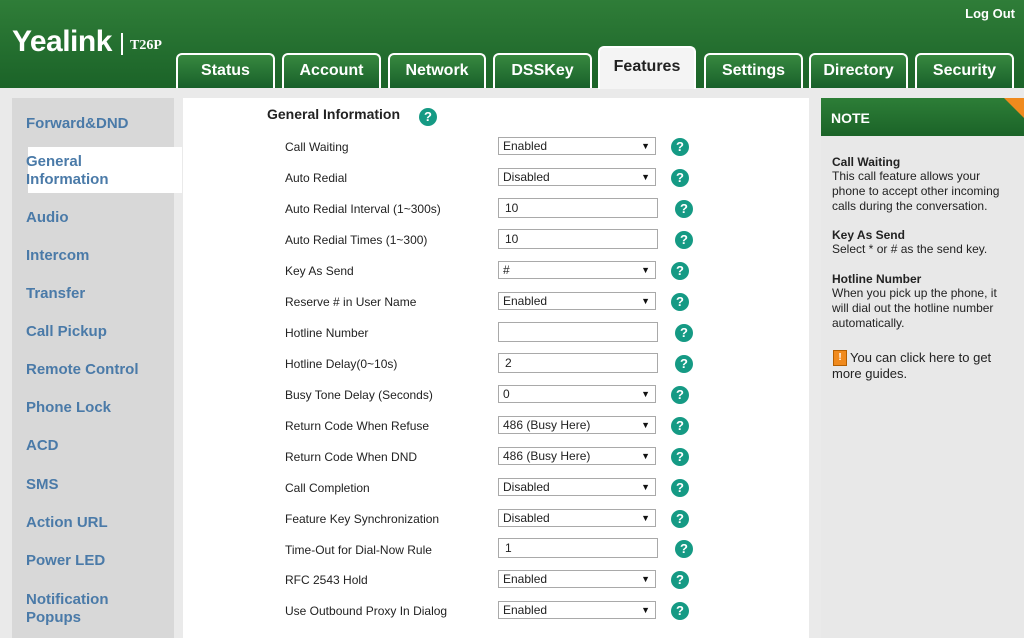 Image resolution: width=1024 pixels, height=638 pixels. What do you see at coordinates (65, 561) in the screenshot?
I see `sidebar-item-power-led: Power LED` at bounding box center [65, 561].